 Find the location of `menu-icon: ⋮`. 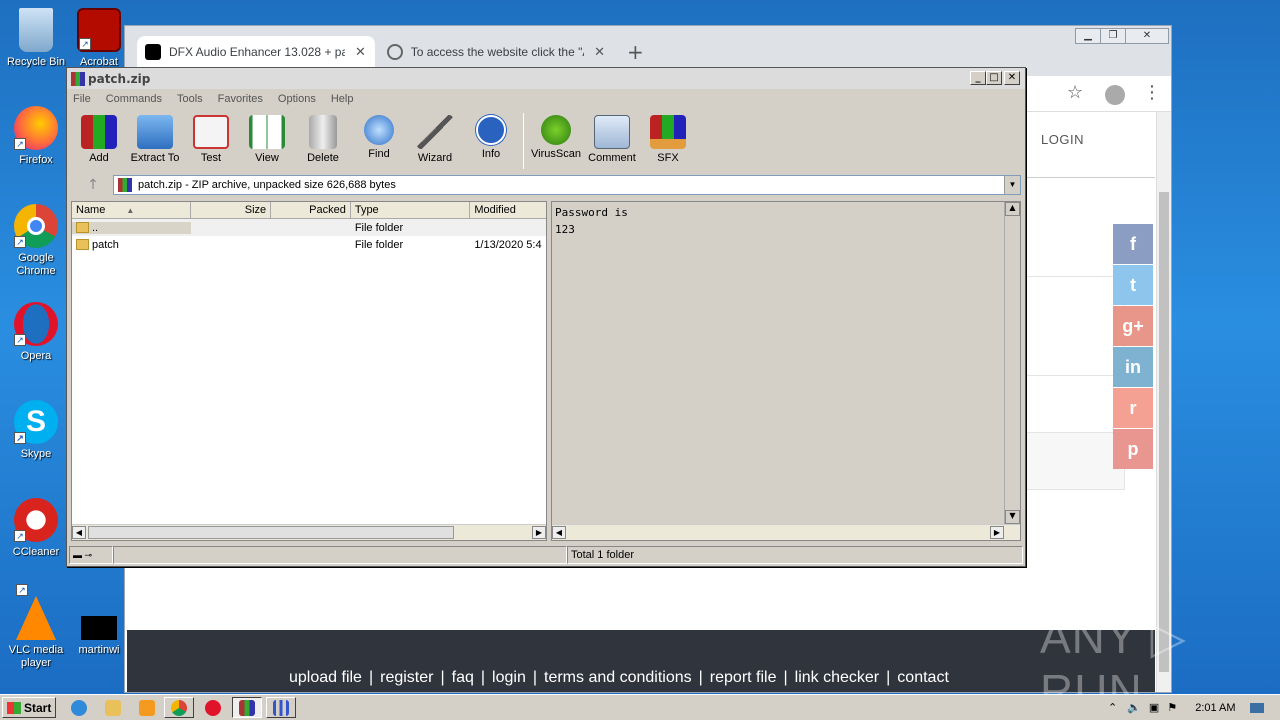

menu-icon: ⋮ is located at coordinates (1152, 92).